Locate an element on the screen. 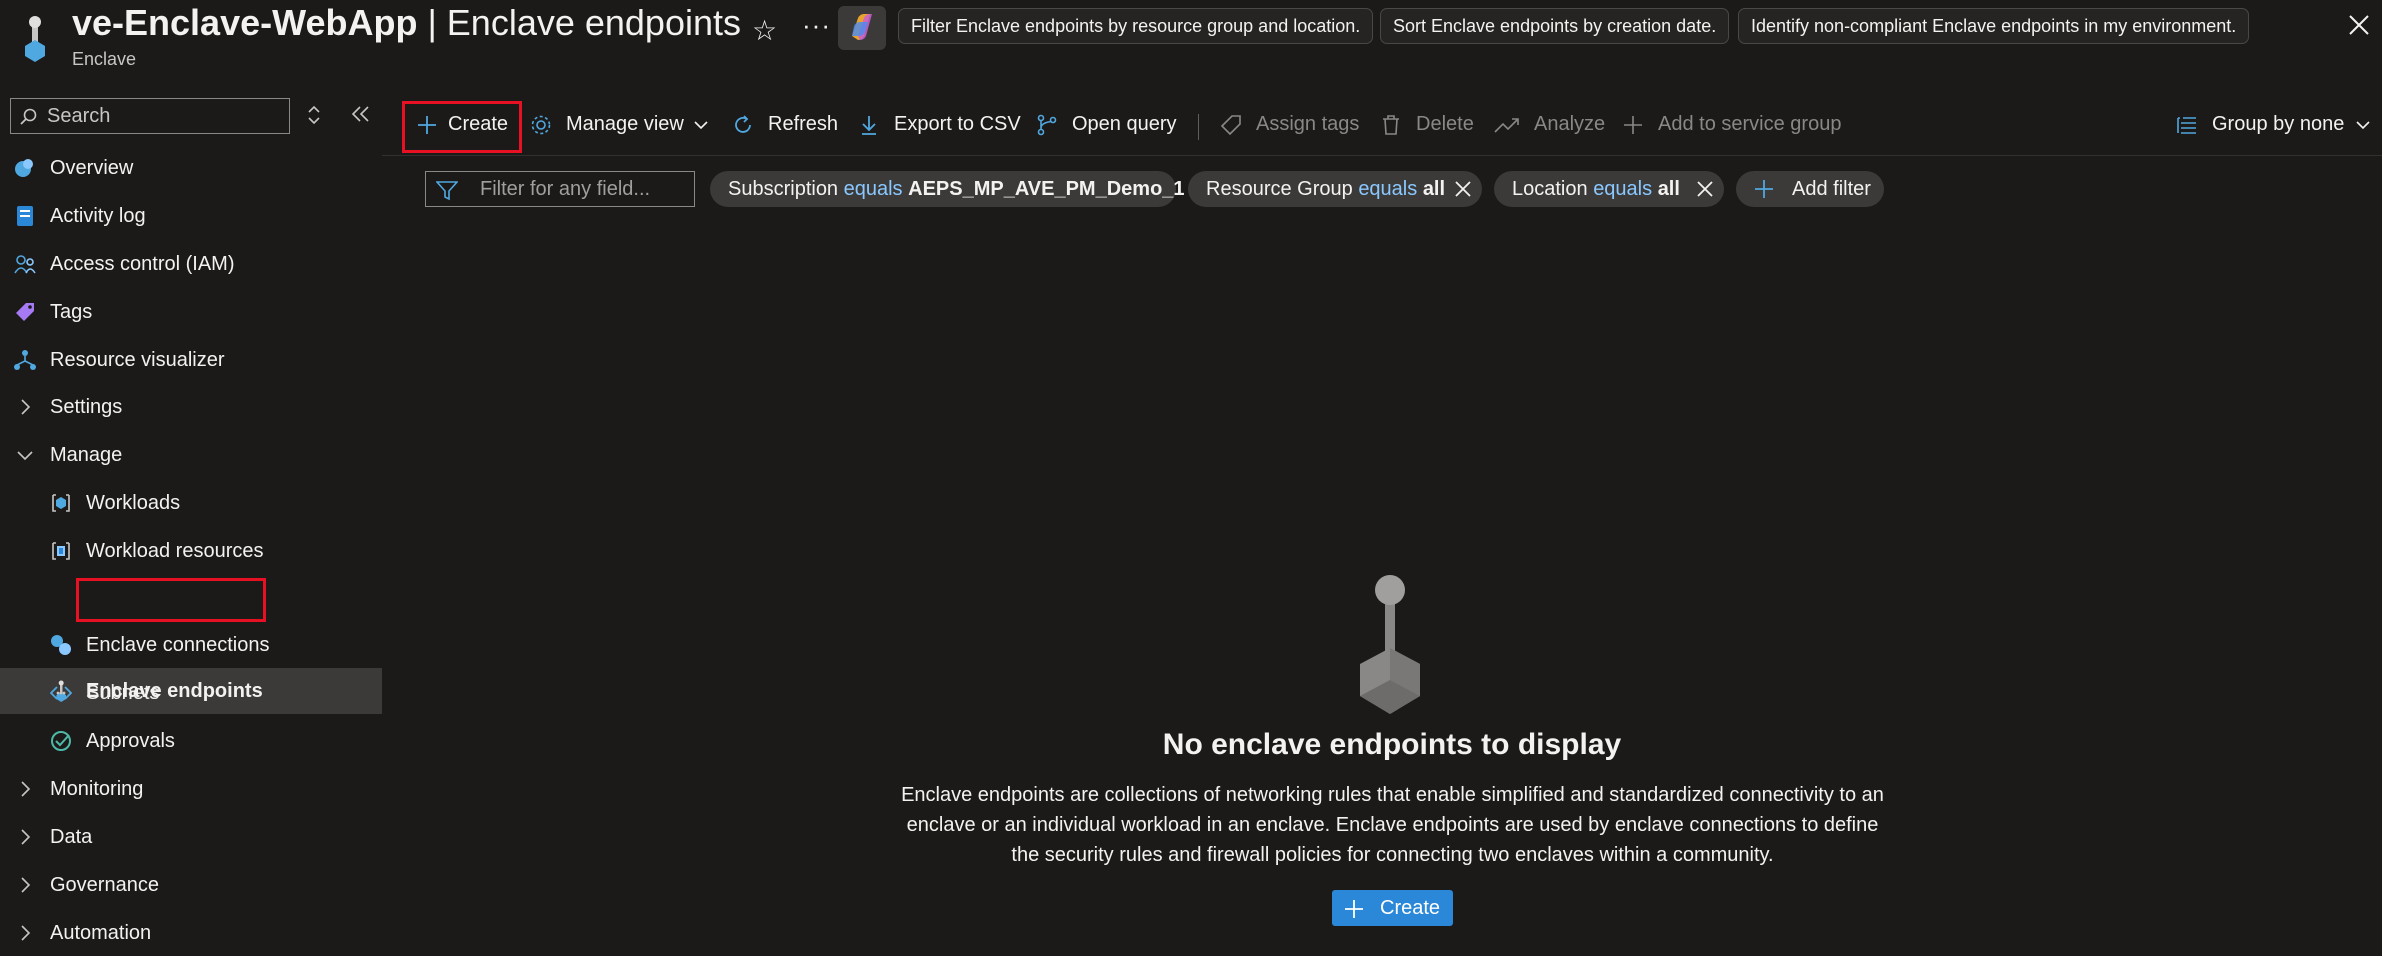 The image size is (2382, 956). overview-icon is located at coordinates (24, 168).